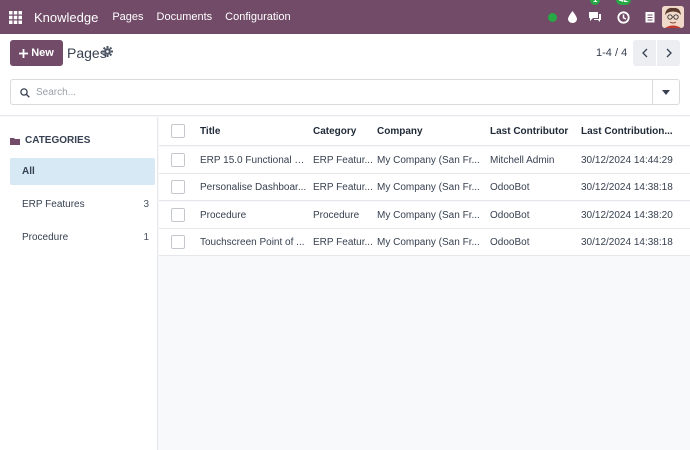 The width and height of the screenshot is (690, 450). I want to click on column-last-contributor: Last Contributor, so click(534, 131).